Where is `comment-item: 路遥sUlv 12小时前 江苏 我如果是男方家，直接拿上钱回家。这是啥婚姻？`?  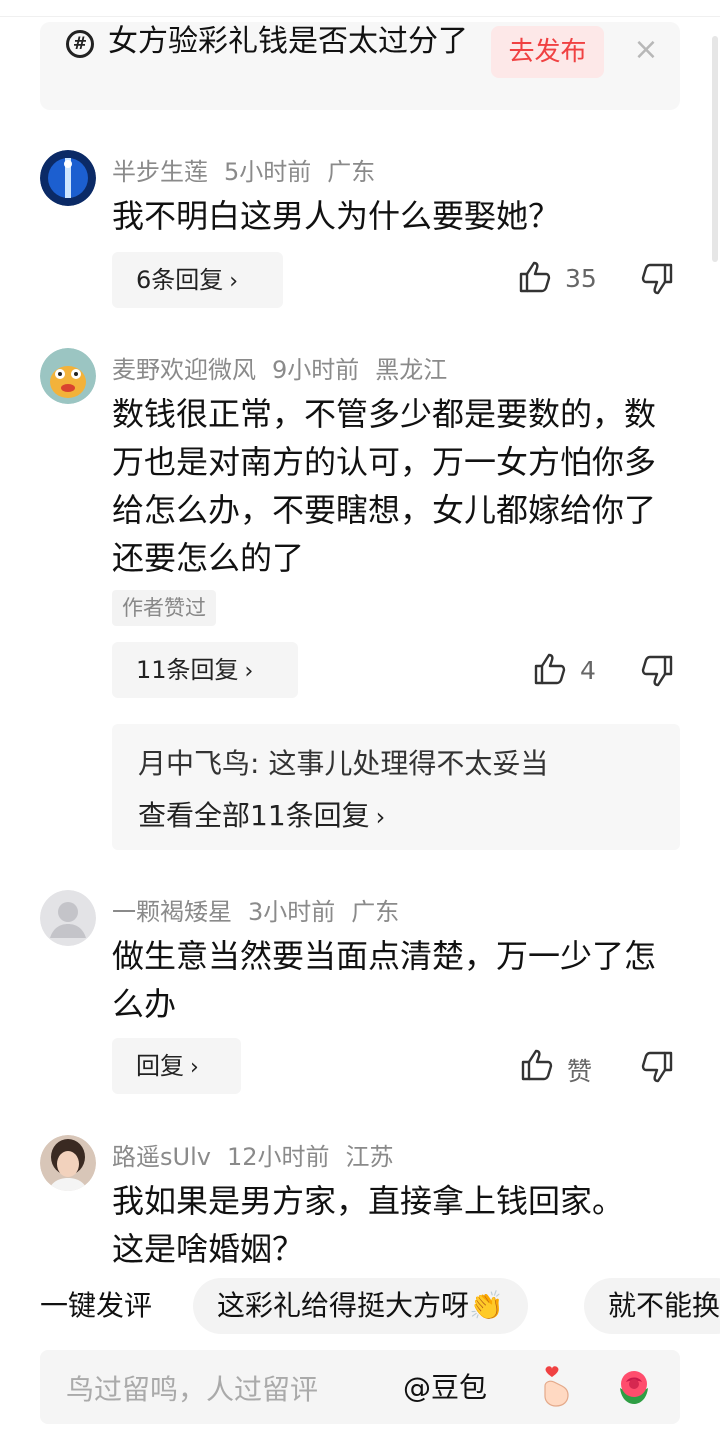
comment-item: 路遥sUlv 12小时前 江苏 我如果是男方家，直接拿上钱回家。这是啥婚姻？ is located at coordinates (360, 1205).